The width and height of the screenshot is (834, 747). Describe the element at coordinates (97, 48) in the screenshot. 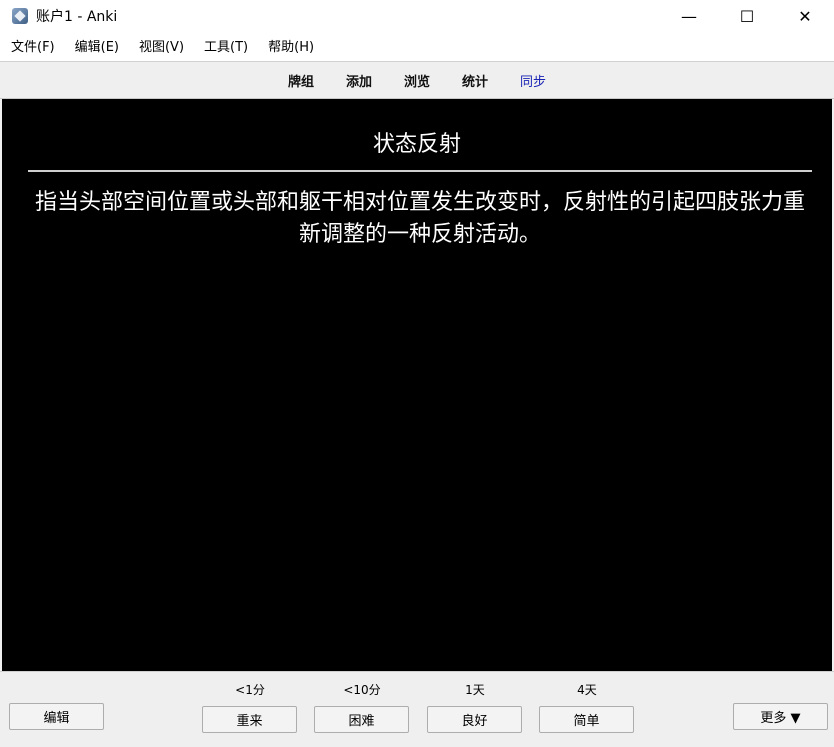

I see `menu-edit: 编辑(E)` at that location.